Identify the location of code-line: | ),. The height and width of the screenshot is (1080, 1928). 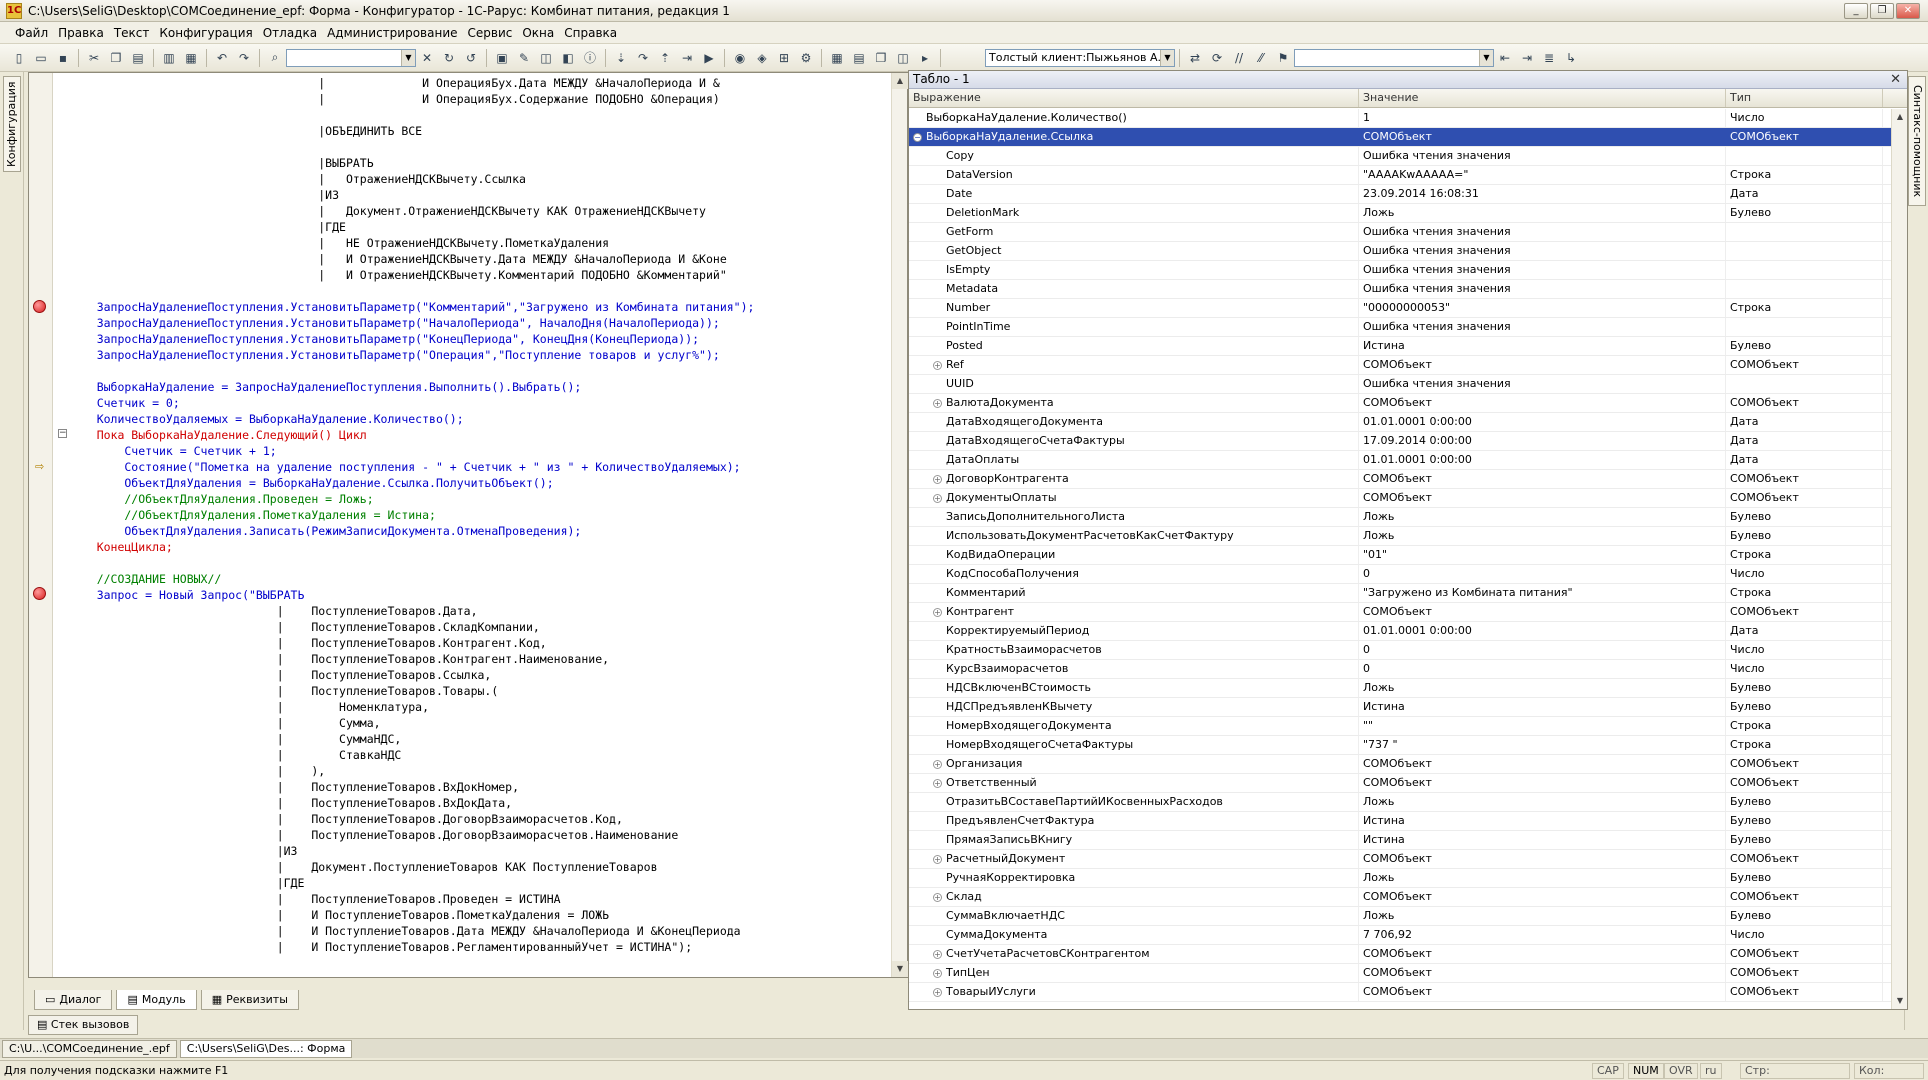
(481, 771).